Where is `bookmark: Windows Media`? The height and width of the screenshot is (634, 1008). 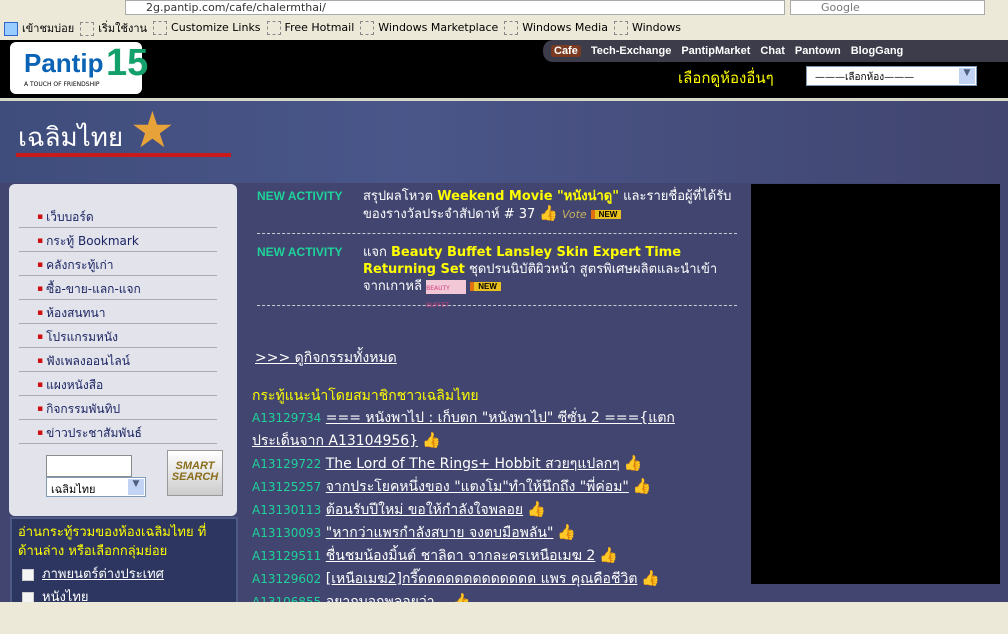
bookmark: Windows Media is located at coordinates (556, 28).